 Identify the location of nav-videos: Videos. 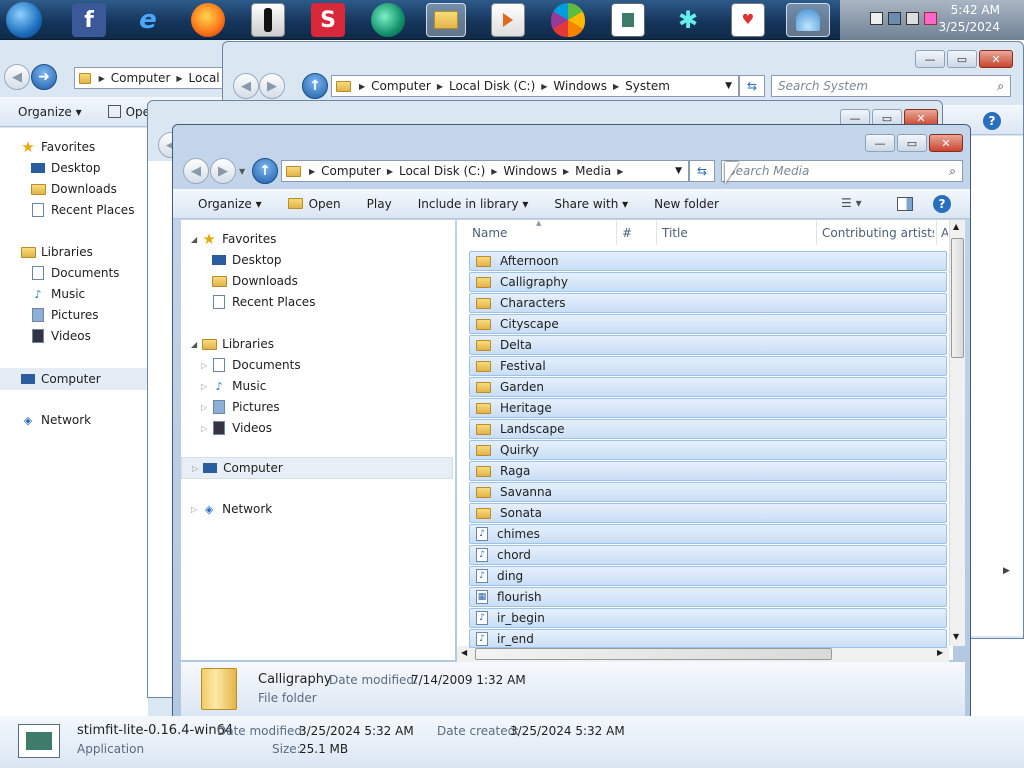
(60, 336).